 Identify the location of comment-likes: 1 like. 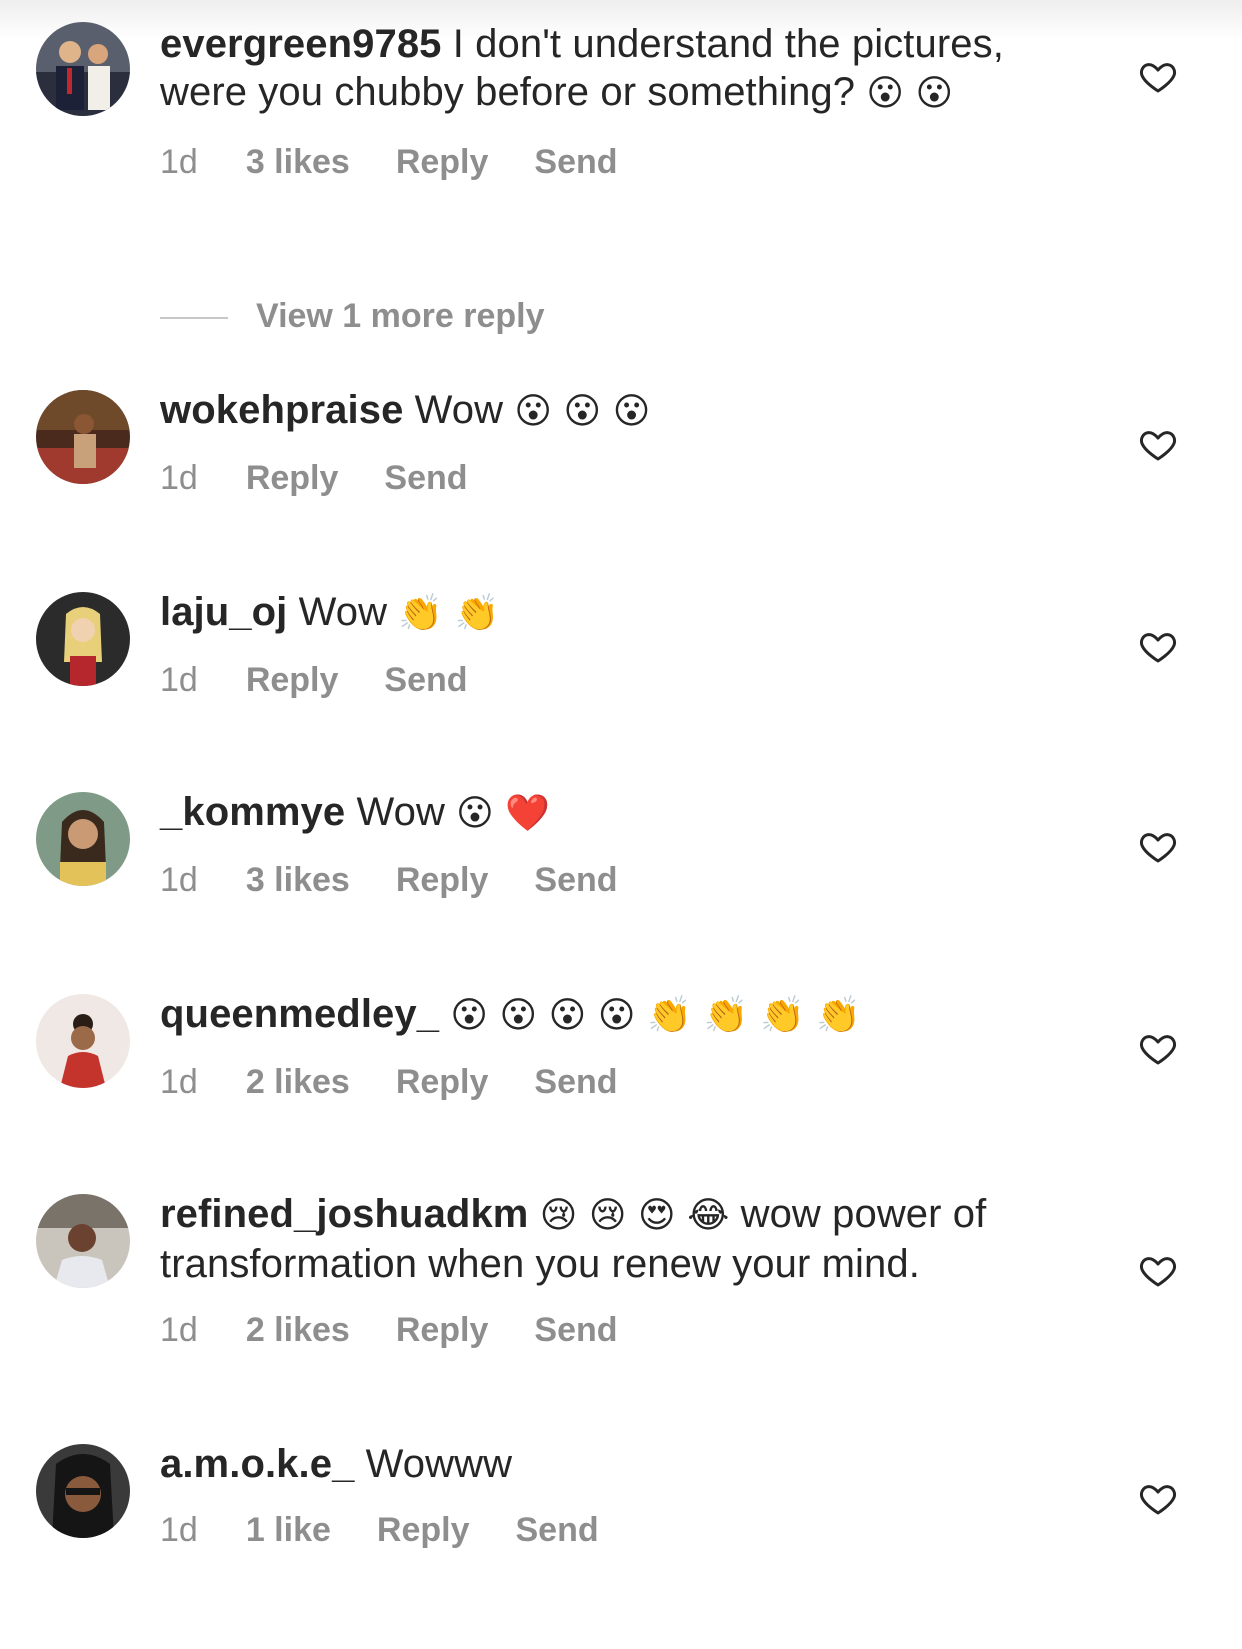
(288, 1530).